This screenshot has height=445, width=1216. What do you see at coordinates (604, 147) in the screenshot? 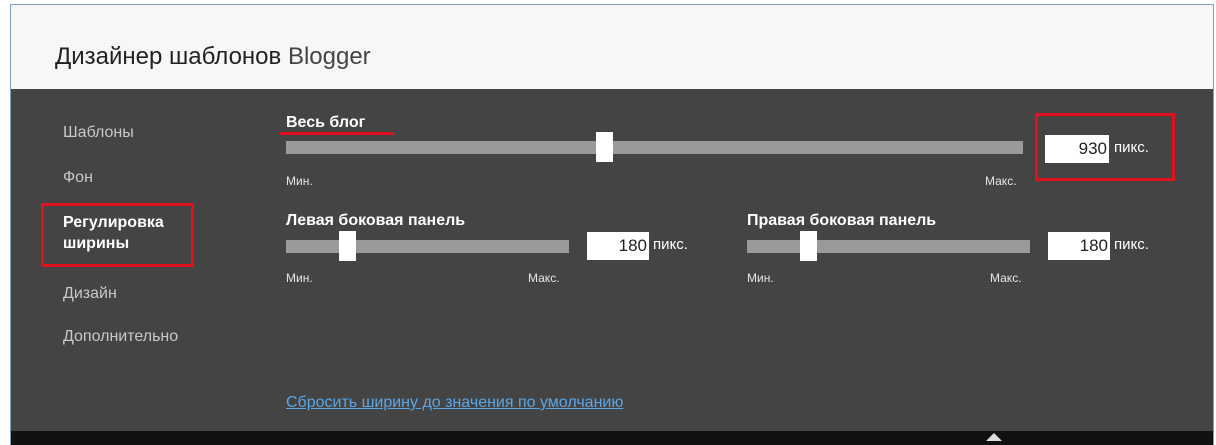
I see `blog-width-slider-thumb` at bounding box center [604, 147].